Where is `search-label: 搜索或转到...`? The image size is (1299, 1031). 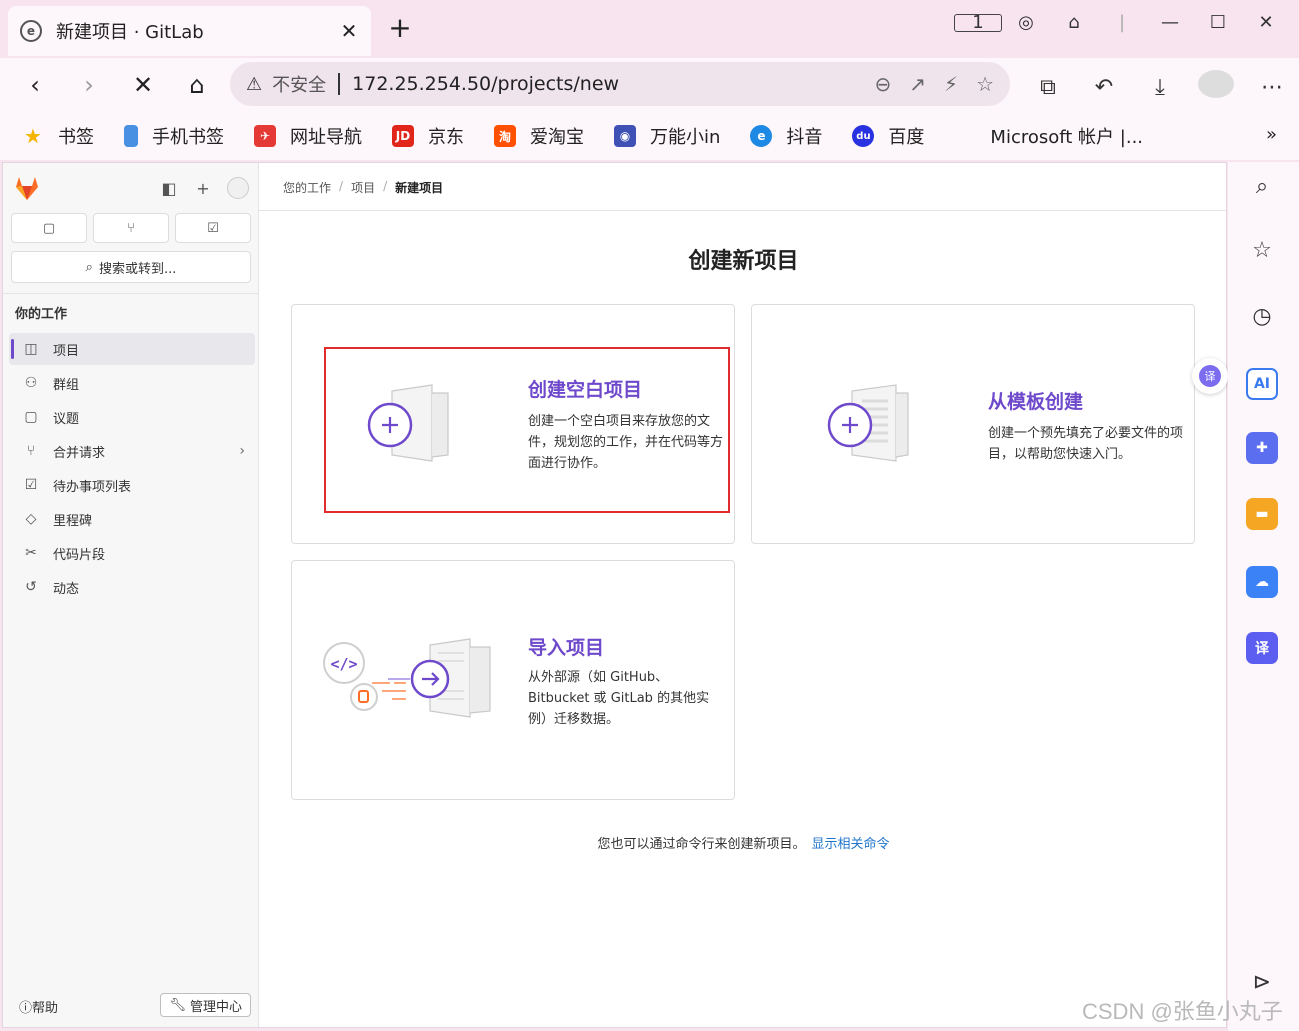 search-label: 搜索或转到... is located at coordinates (137, 269).